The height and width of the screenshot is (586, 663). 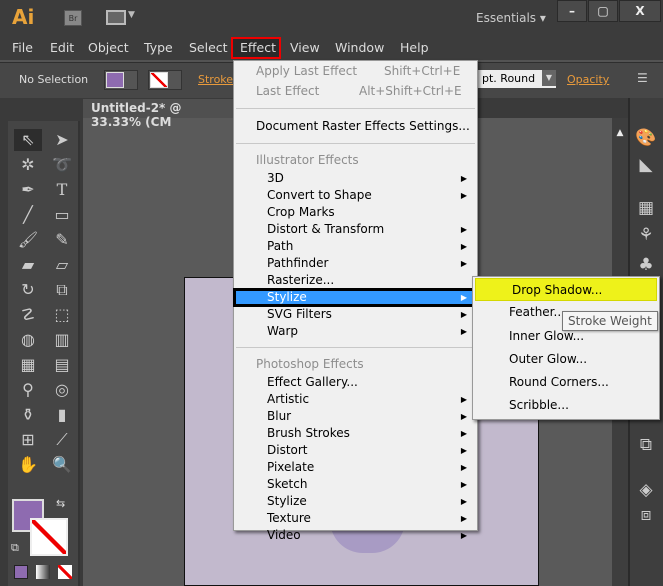 I want to click on blend-tool-icon: ◎, so click(x=62, y=390).